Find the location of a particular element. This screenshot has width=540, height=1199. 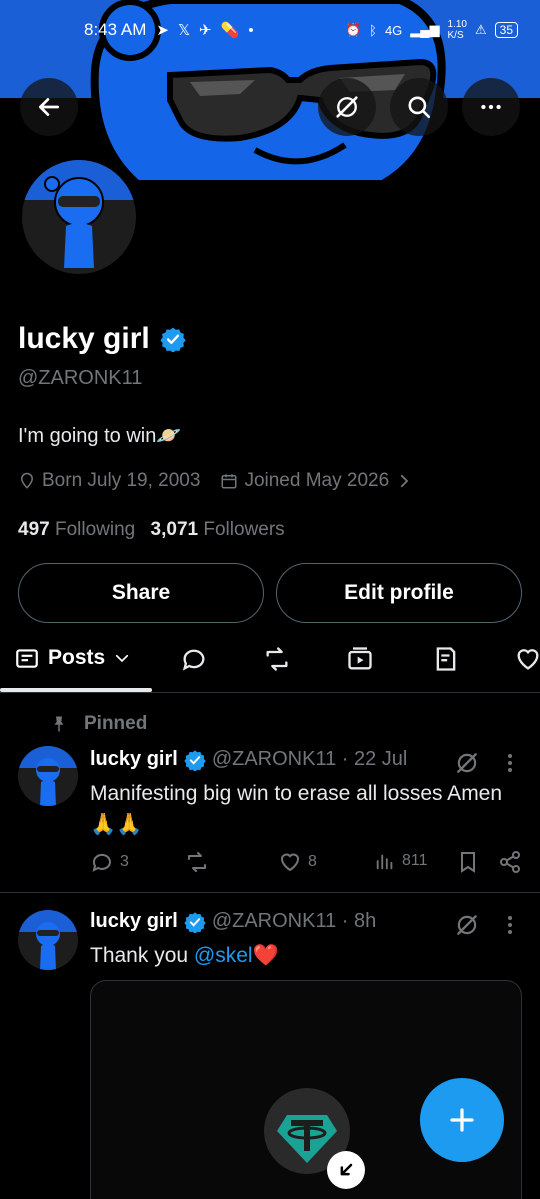

back-arrow-icon is located at coordinates (49, 107).